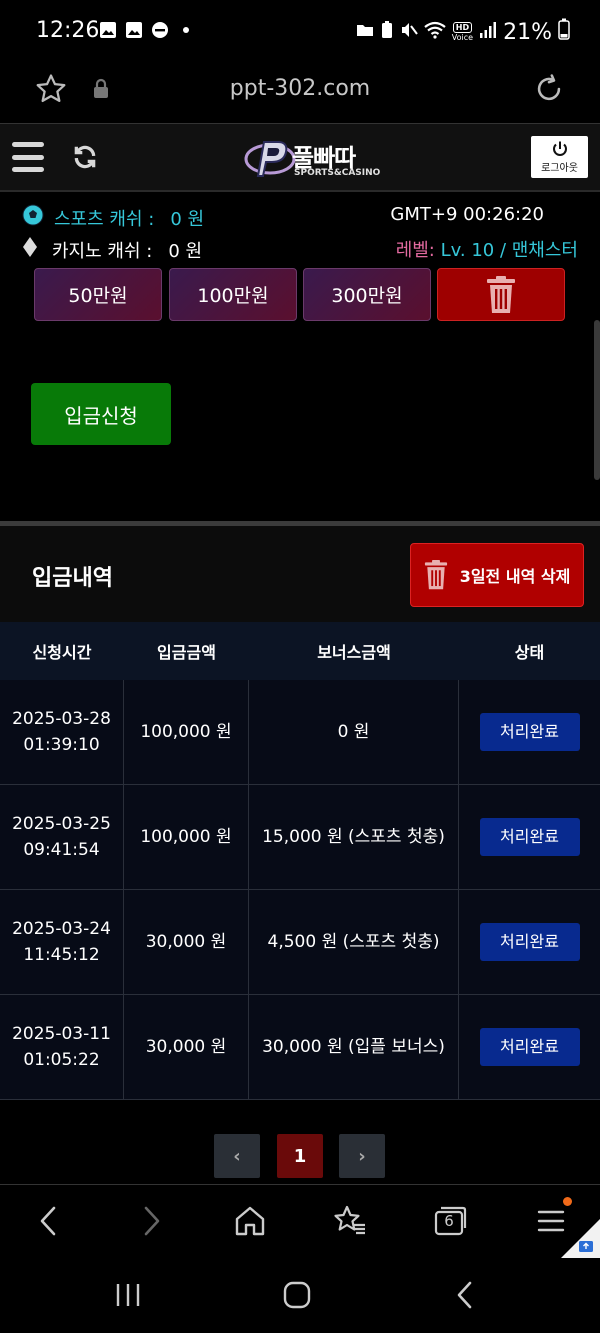 The image size is (600, 1333). I want to click on bonus-cell: 4,500 원 (스포츠 첫충), so click(354, 942).